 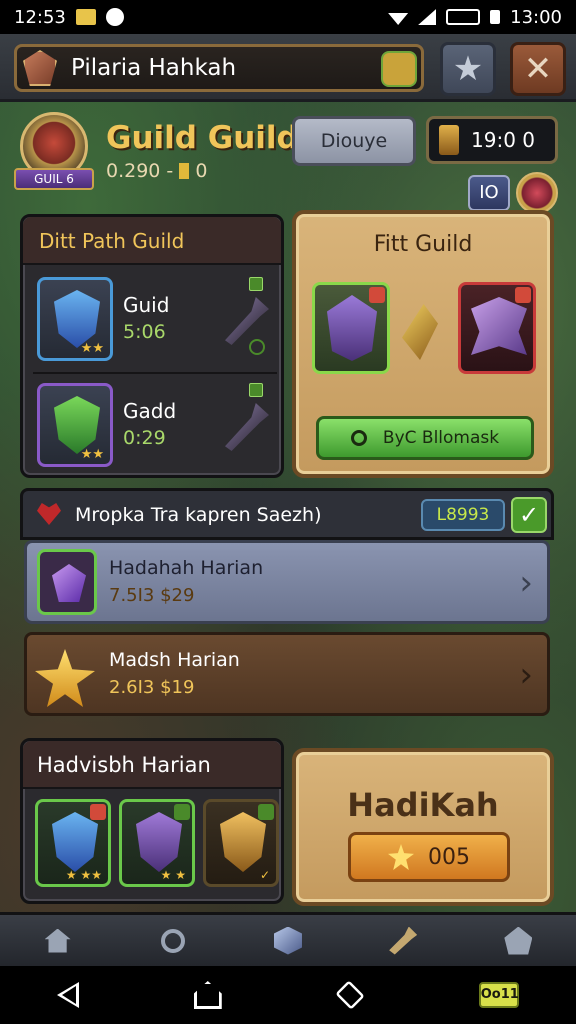 I want to click on recents-button, so click(x=350, y=995).